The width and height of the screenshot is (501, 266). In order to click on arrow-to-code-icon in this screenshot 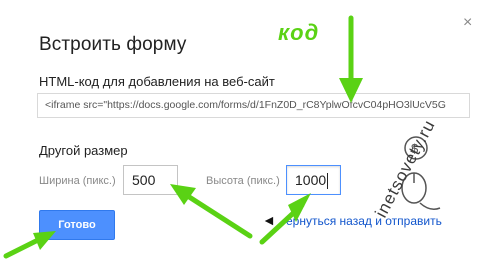, I will do `click(351, 59)`.